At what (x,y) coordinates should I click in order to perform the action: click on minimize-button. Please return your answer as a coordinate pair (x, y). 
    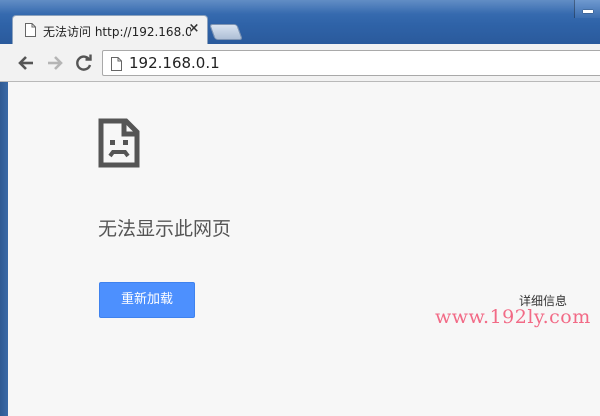
    Looking at the image, I should click on (587, 9).